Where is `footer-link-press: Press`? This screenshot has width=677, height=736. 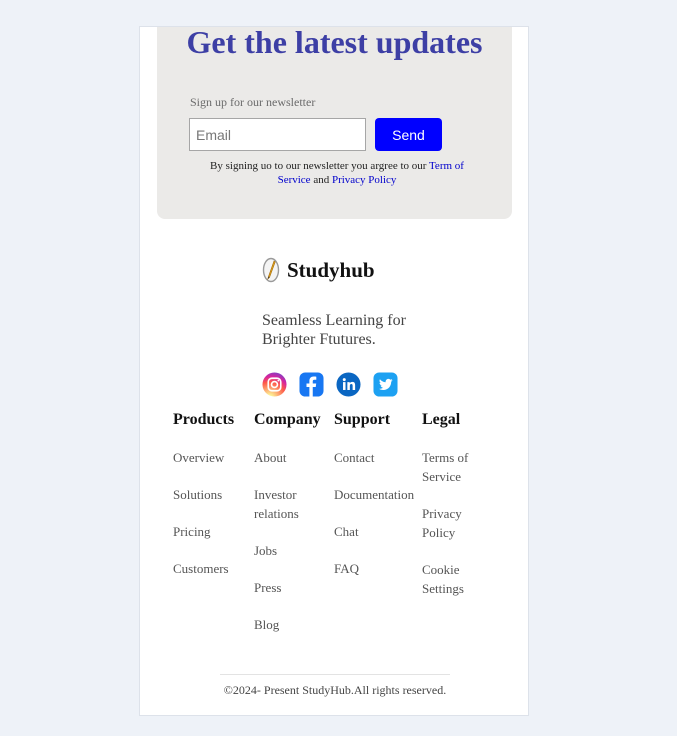 footer-link-press: Press is located at coordinates (289, 587).